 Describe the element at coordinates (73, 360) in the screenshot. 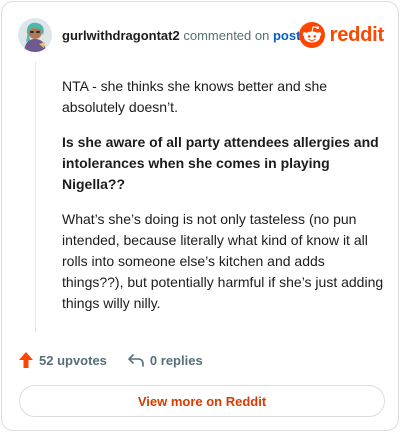

I see `upvote-count: 52 upvotes` at that location.